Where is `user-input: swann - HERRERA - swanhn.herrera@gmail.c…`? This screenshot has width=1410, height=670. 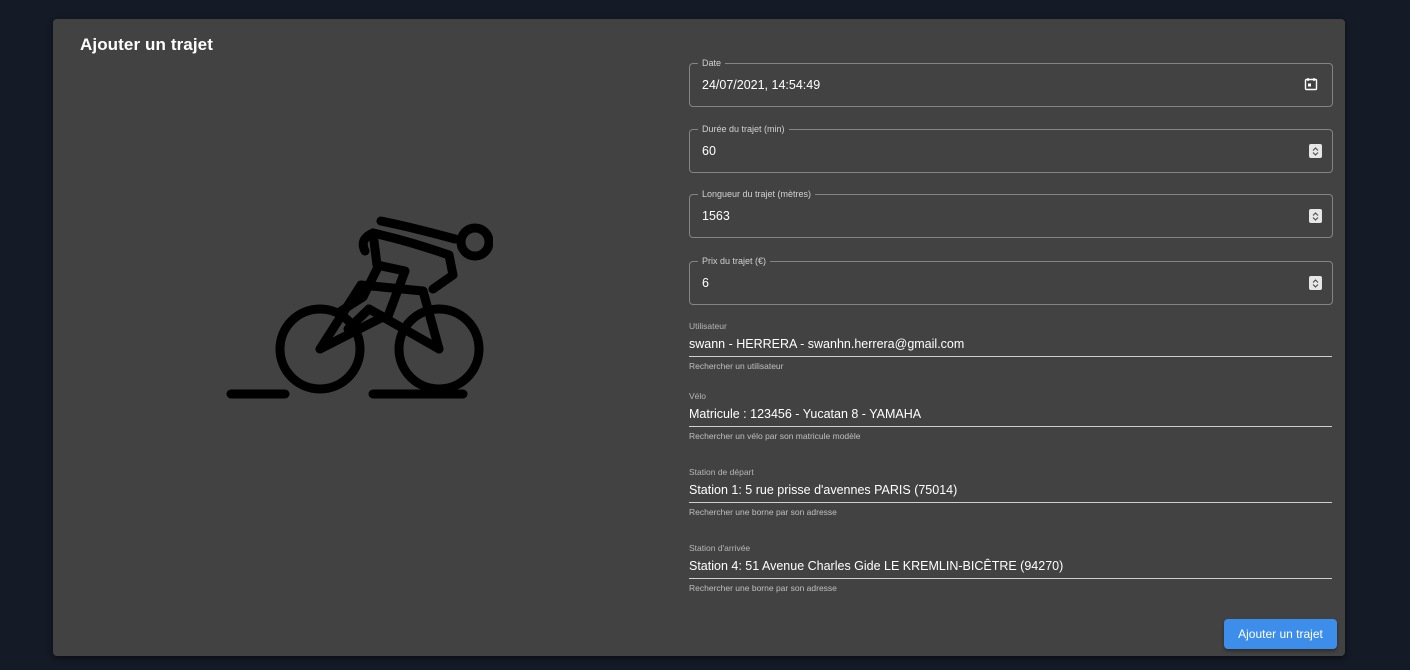
user-input: swann - HERRERA - swanhn.herrera@gmail.c… is located at coordinates (1010, 346).